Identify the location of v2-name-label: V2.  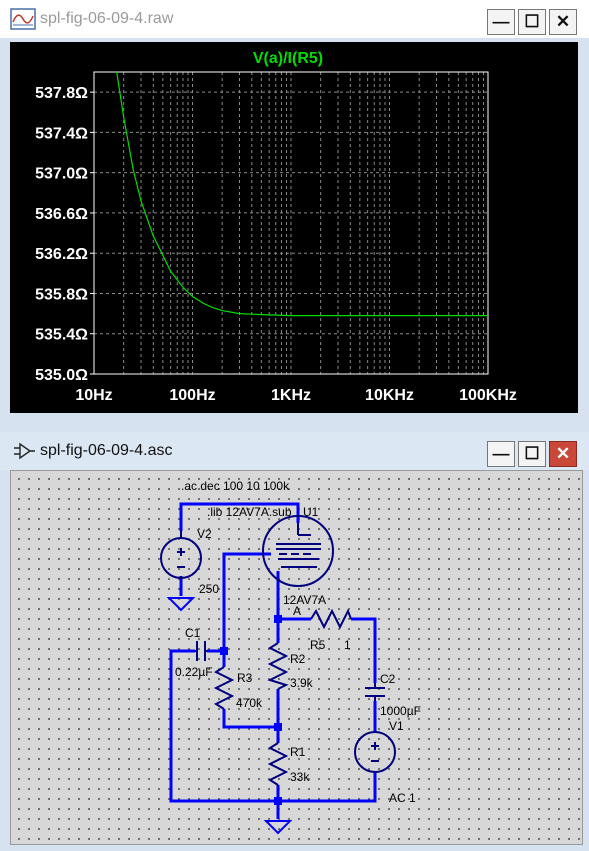
(204, 534).